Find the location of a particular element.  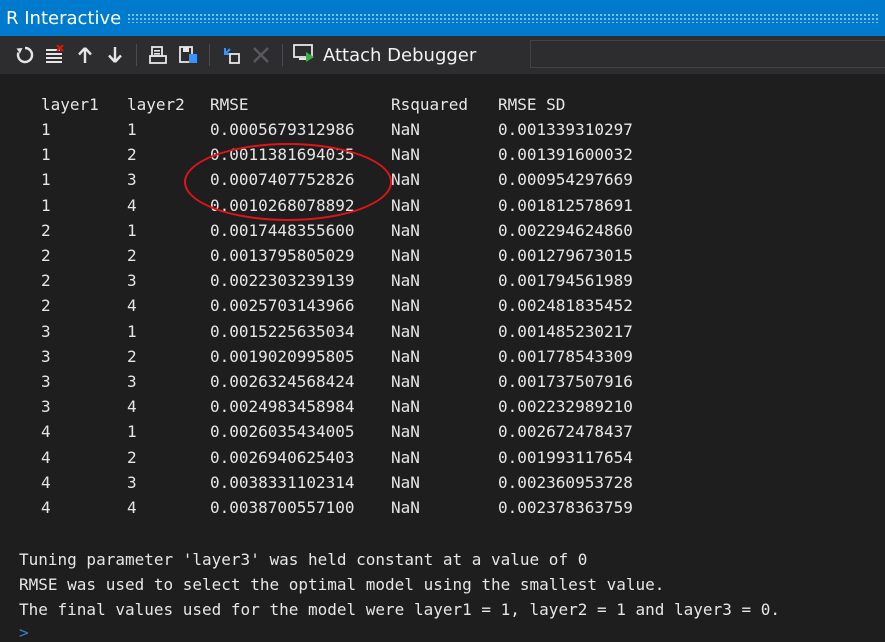

cell-rmse-sd: 0.001339310297 is located at coordinates (565, 129).